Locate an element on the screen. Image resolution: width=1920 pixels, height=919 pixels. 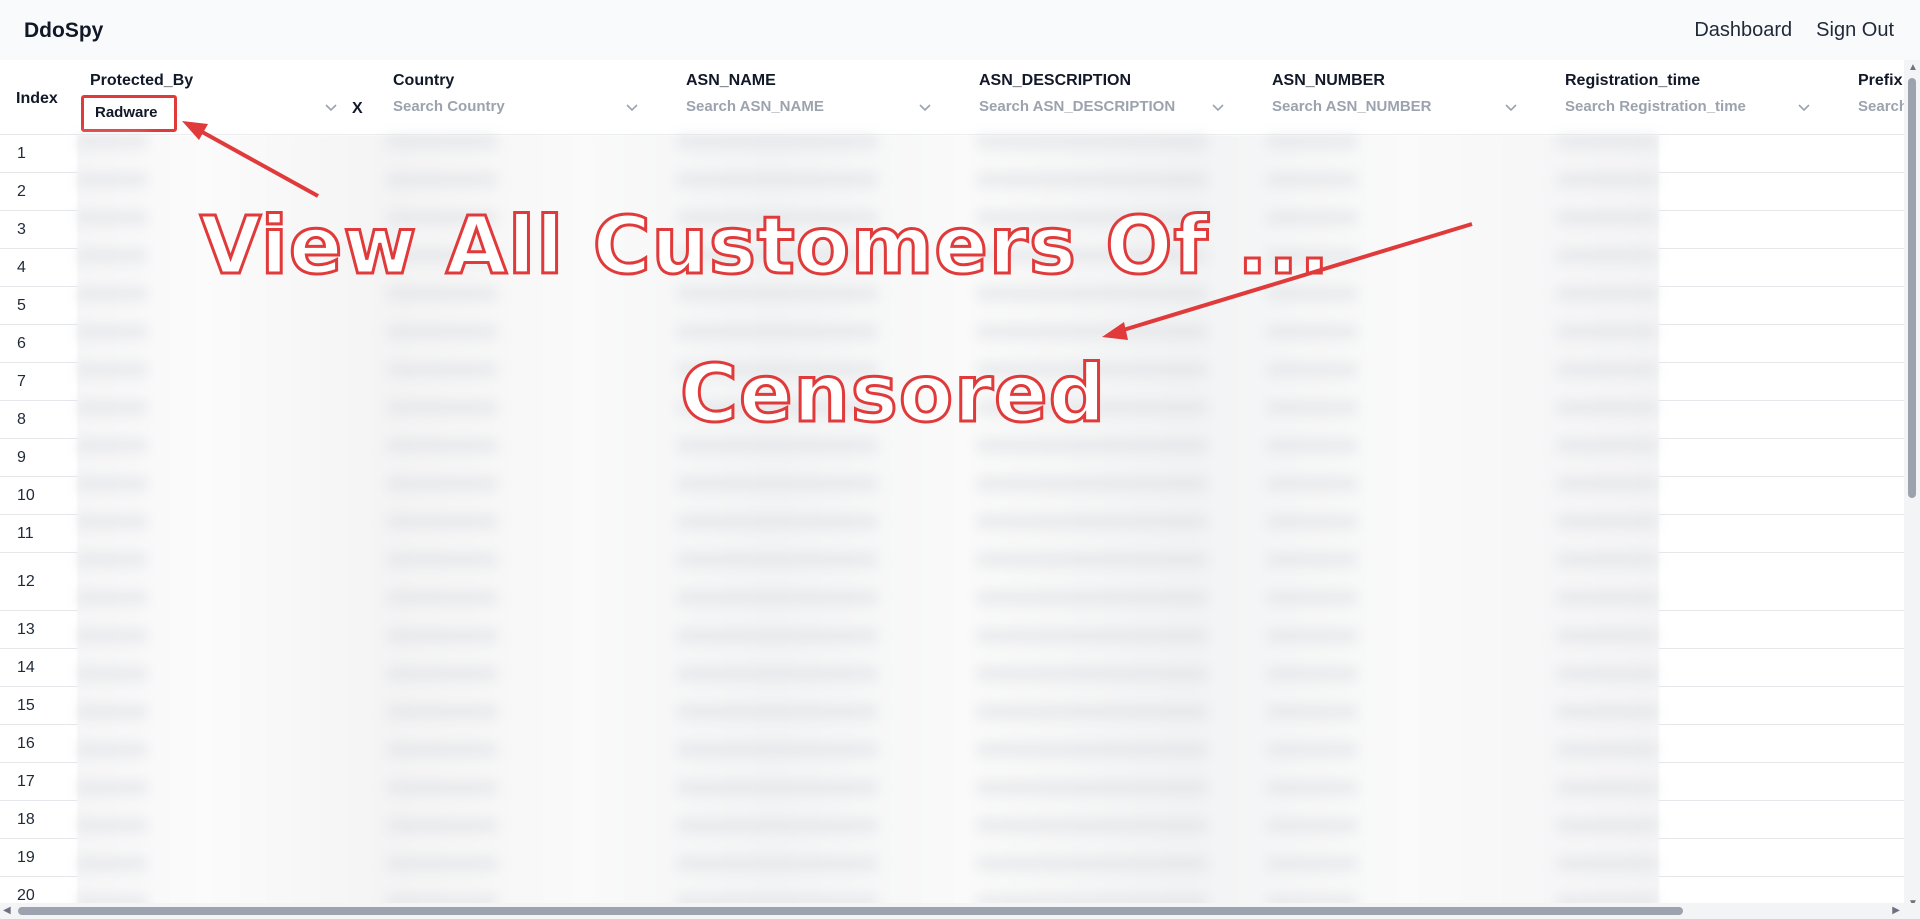
registration-time-filter: Search Registration_time is located at coordinates (1688, 109).